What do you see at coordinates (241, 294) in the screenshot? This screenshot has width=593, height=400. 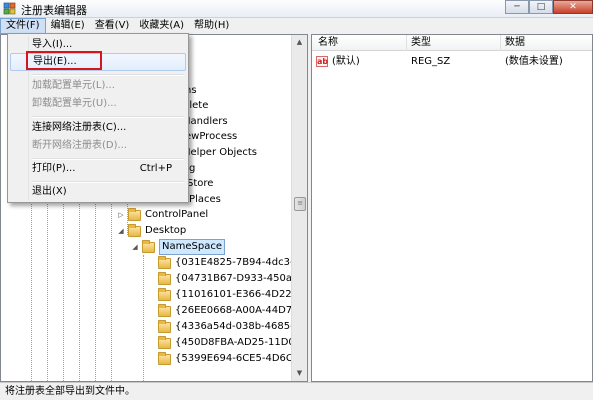 I see `tree-item-label: {11016101-E366-4D22-BC0` at bounding box center [241, 294].